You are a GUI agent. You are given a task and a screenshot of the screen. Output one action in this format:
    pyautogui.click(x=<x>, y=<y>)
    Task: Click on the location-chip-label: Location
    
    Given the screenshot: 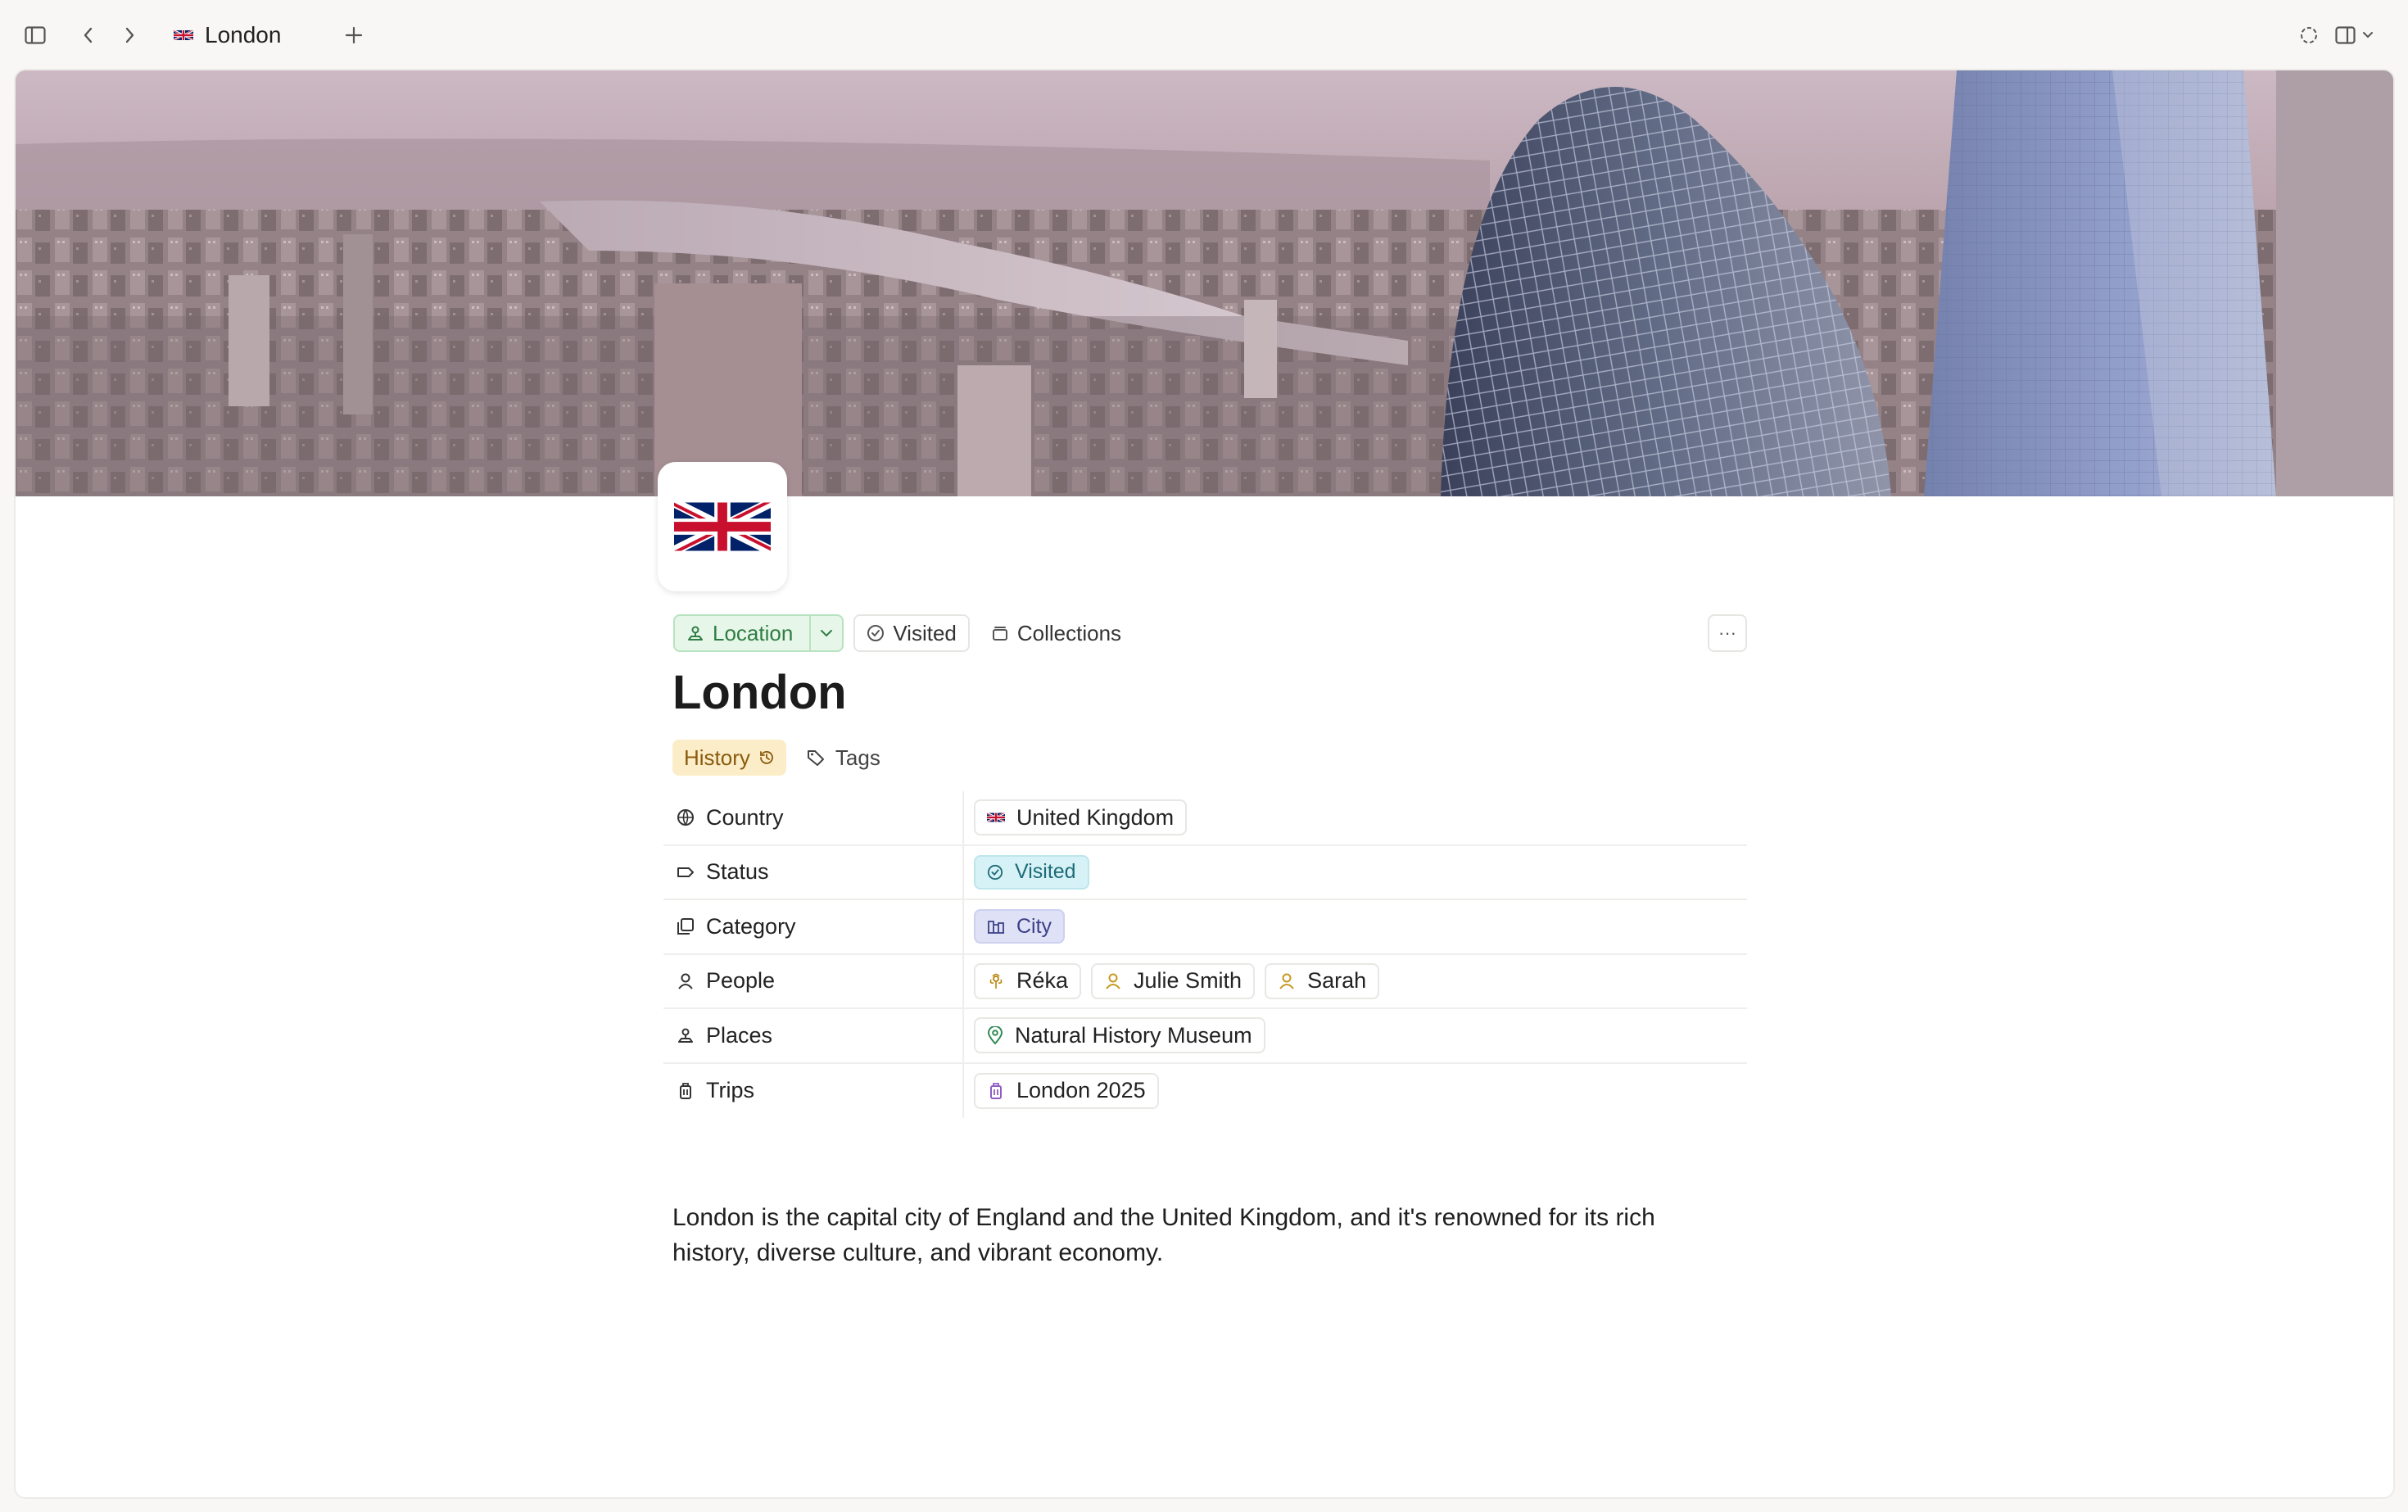 What is the action you would take?
    pyautogui.click(x=753, y=632)
    